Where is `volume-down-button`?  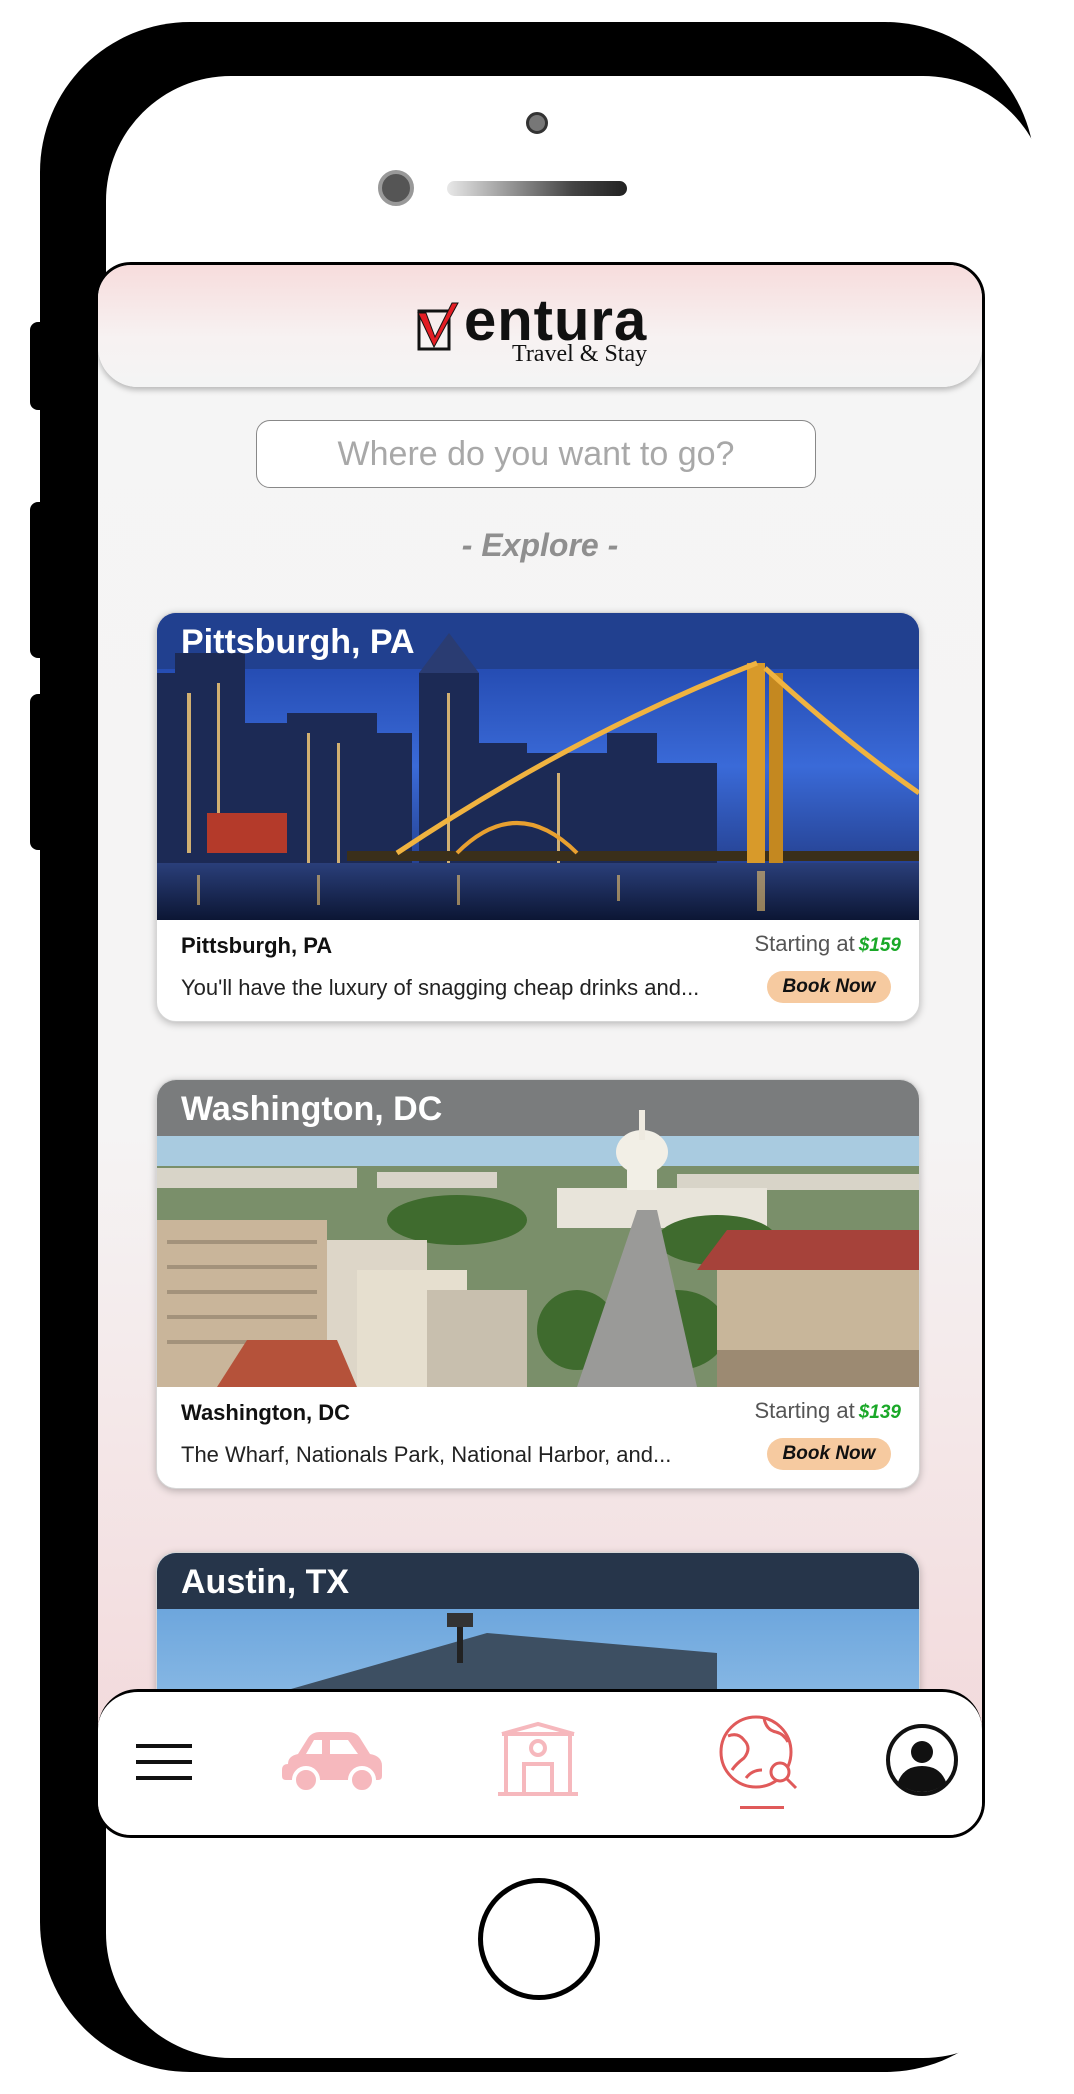 volume-down-button is located at coordinates (41, 772).